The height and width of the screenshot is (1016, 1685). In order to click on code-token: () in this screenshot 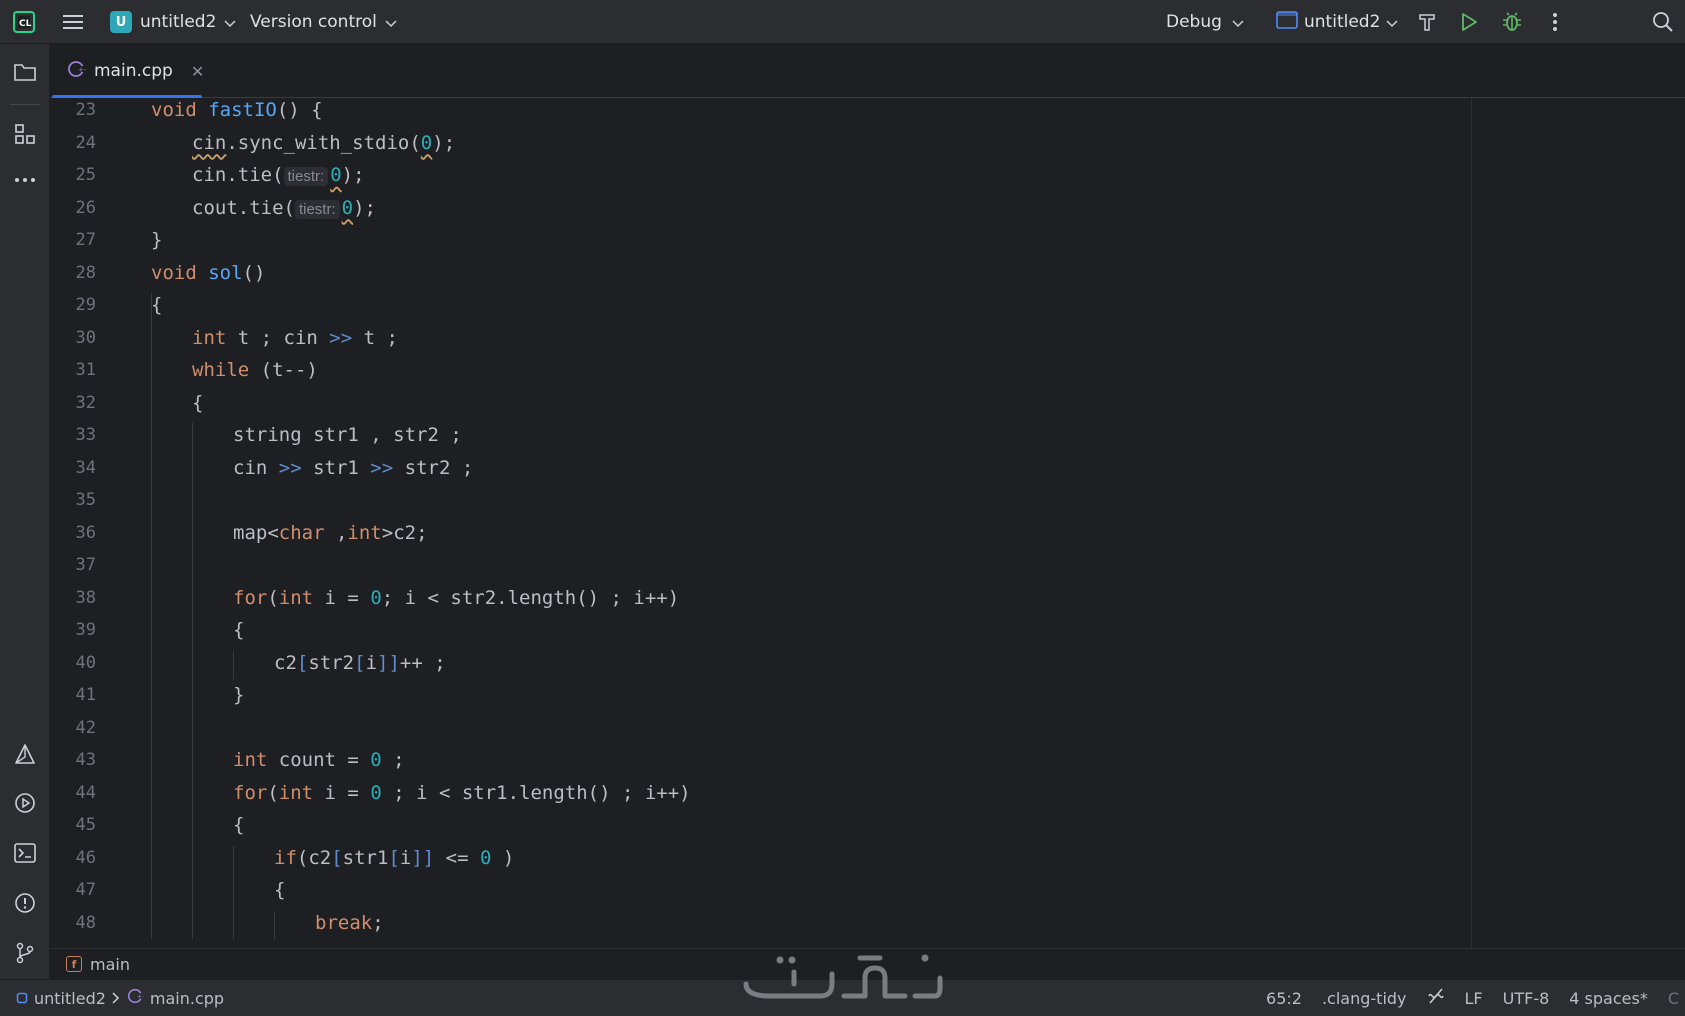, I will do `click(254, 272)`.